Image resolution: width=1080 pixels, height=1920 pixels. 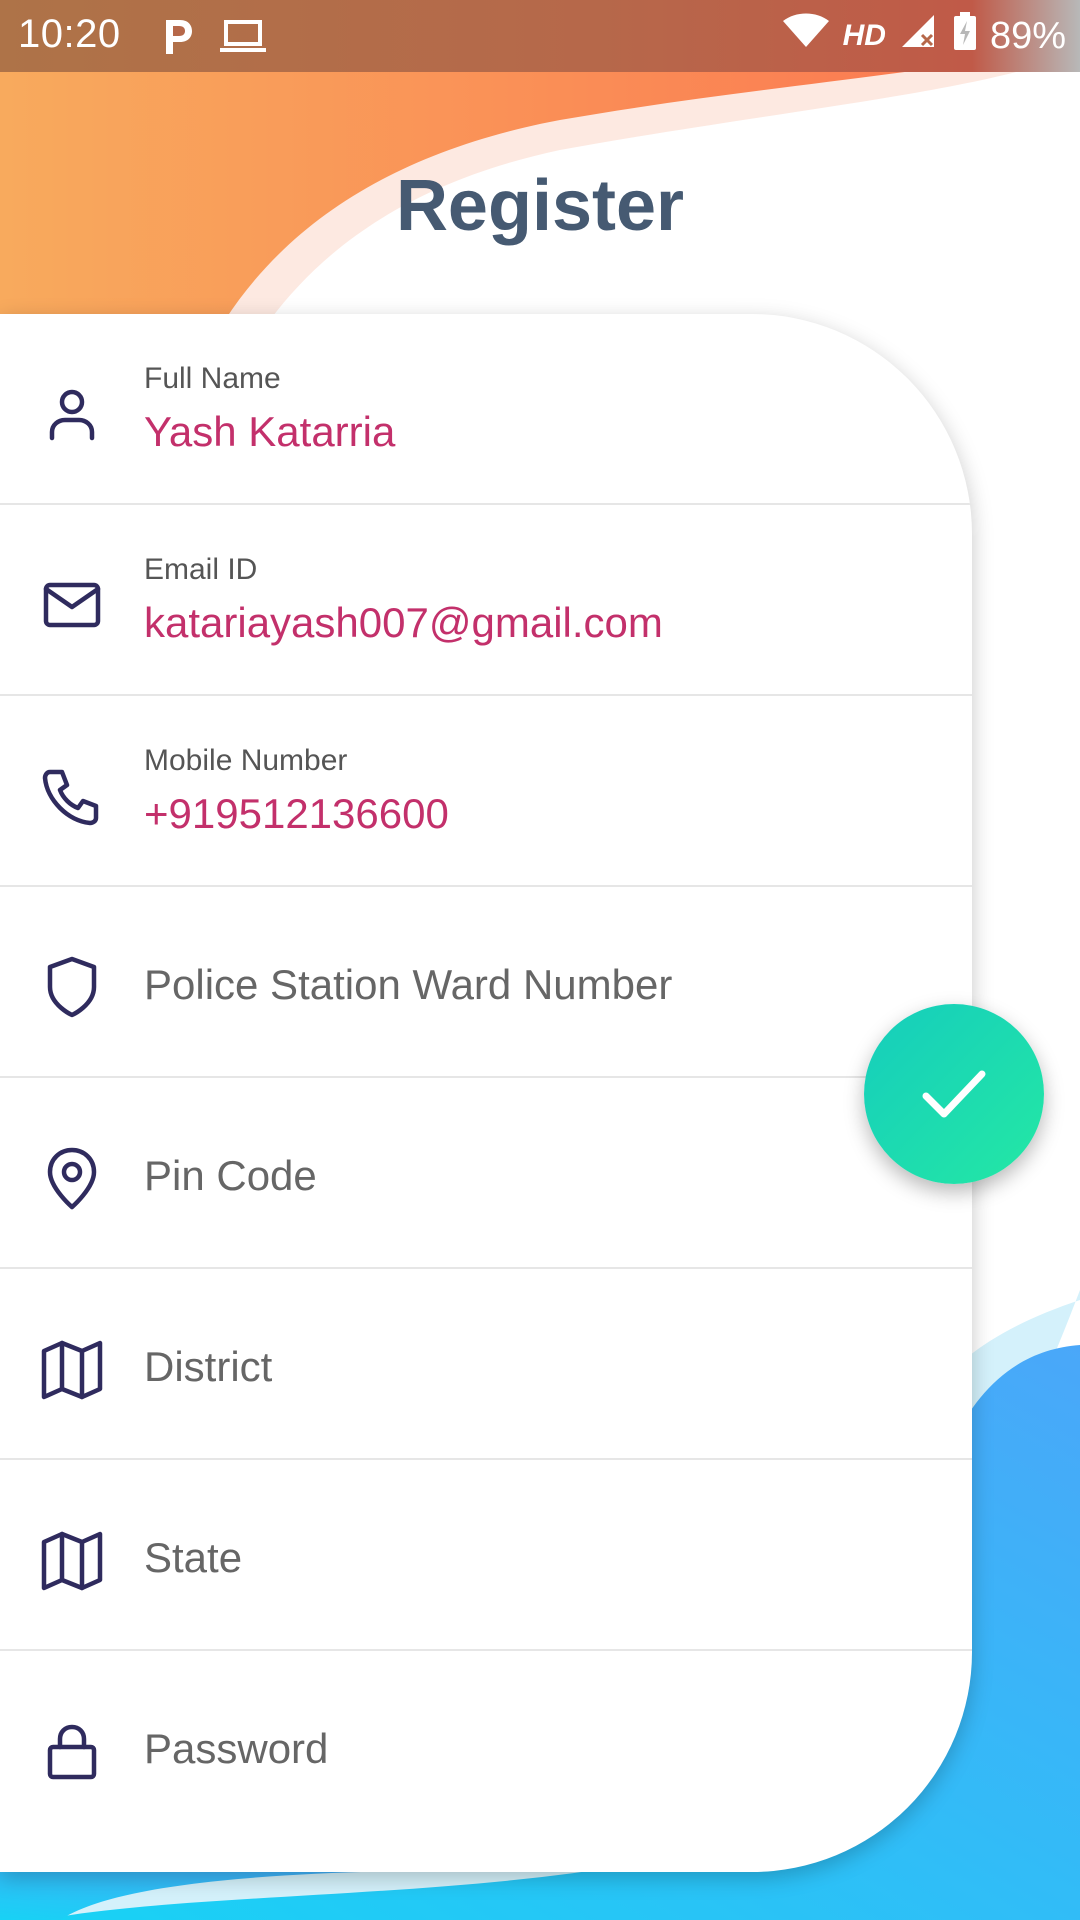 What do you see at coordinates (179, 38) in the screenshot?
I see `parking-icon` at bounding box center [179, 38].